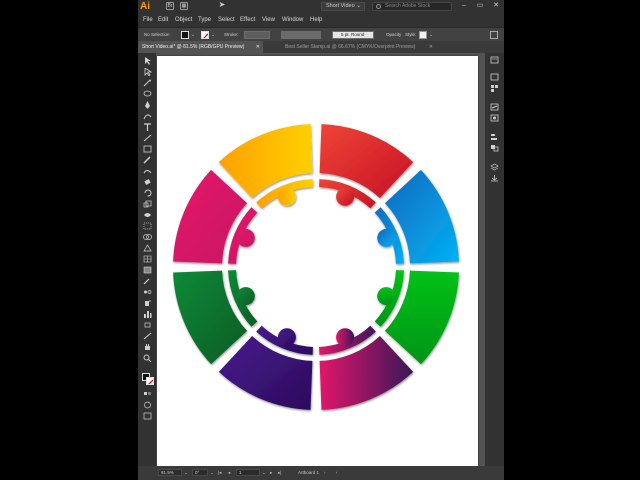  Describe the element at coordinates (337, 473) in the screenshot. I see `chevron-left-icon: ‹` at that location.